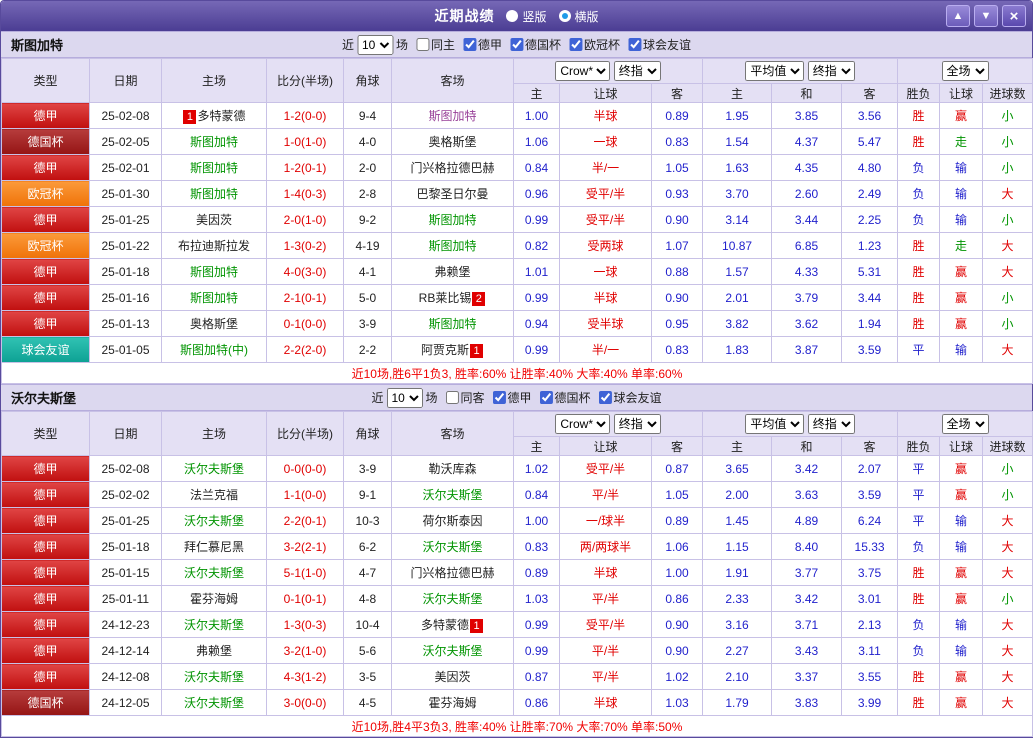  What do you see at coordinates (452, 115) in the screenshot?
I see `away-team-cell: 斯图加特` at bounding box center [452, 115].